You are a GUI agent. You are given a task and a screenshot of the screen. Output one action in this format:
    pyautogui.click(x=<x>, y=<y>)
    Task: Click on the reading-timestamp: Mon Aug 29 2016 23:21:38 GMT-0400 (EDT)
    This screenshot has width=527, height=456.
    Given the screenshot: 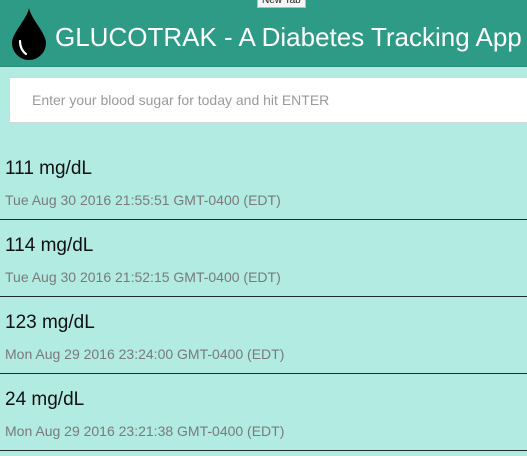 What is the action you would take?
    pyautogui.click(x=145, y=431)
    